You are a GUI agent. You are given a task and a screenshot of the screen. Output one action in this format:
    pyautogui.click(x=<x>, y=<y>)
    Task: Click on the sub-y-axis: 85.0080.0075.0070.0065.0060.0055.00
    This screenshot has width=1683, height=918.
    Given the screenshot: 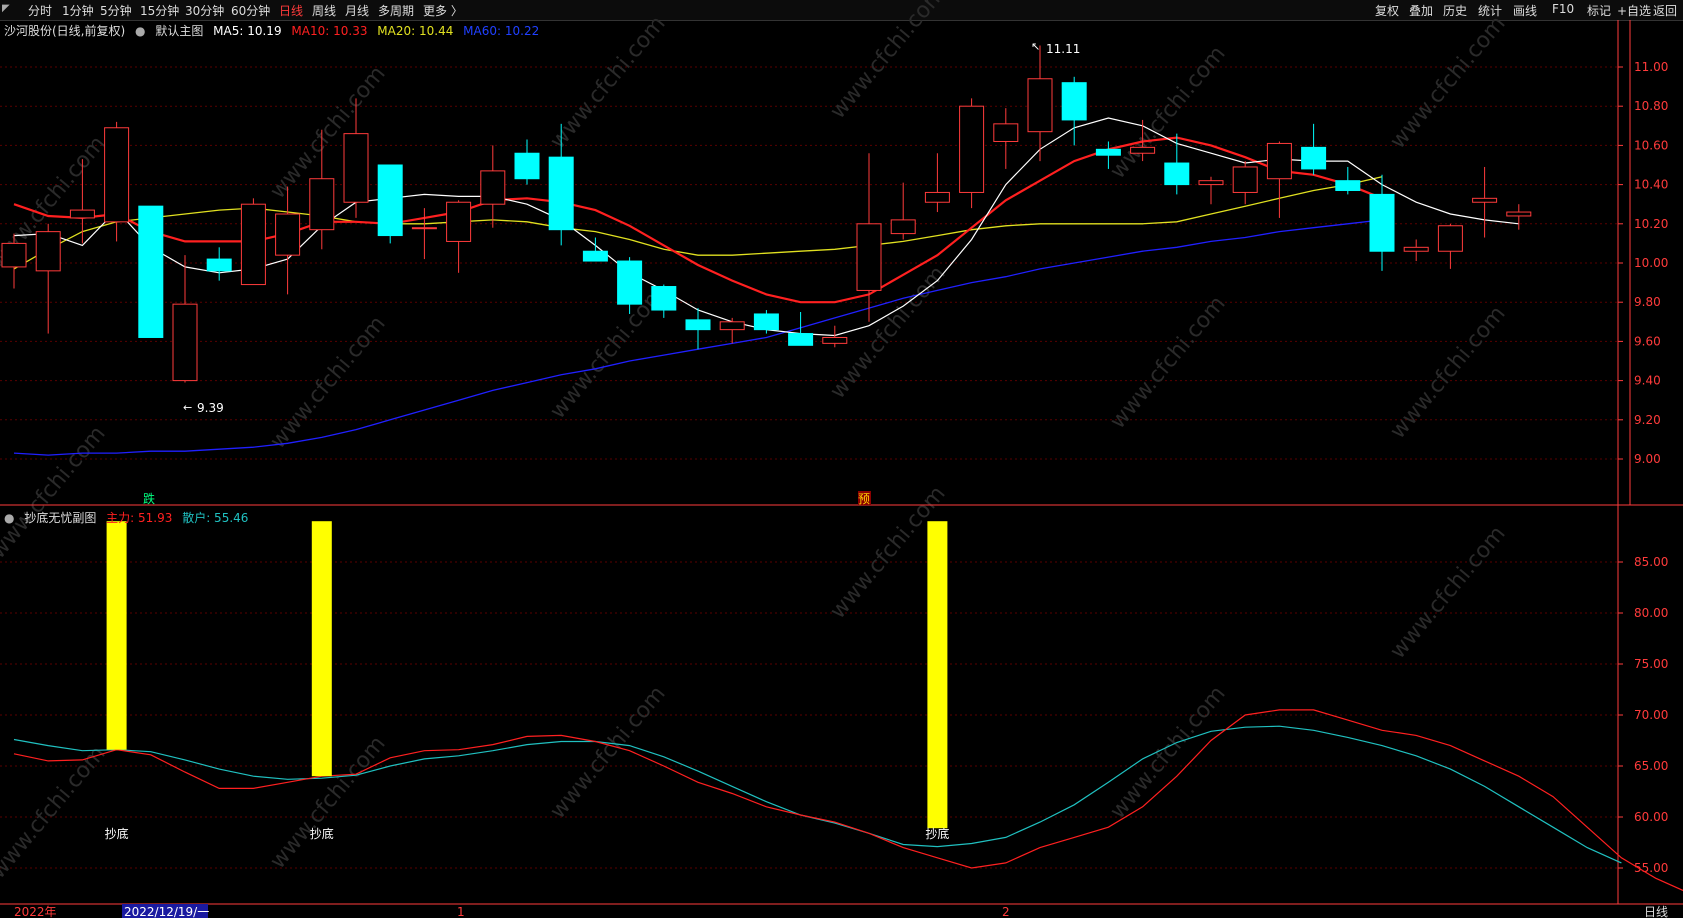 What is the action you would take?
    pyautogui.click(x=1643, y=715)
    